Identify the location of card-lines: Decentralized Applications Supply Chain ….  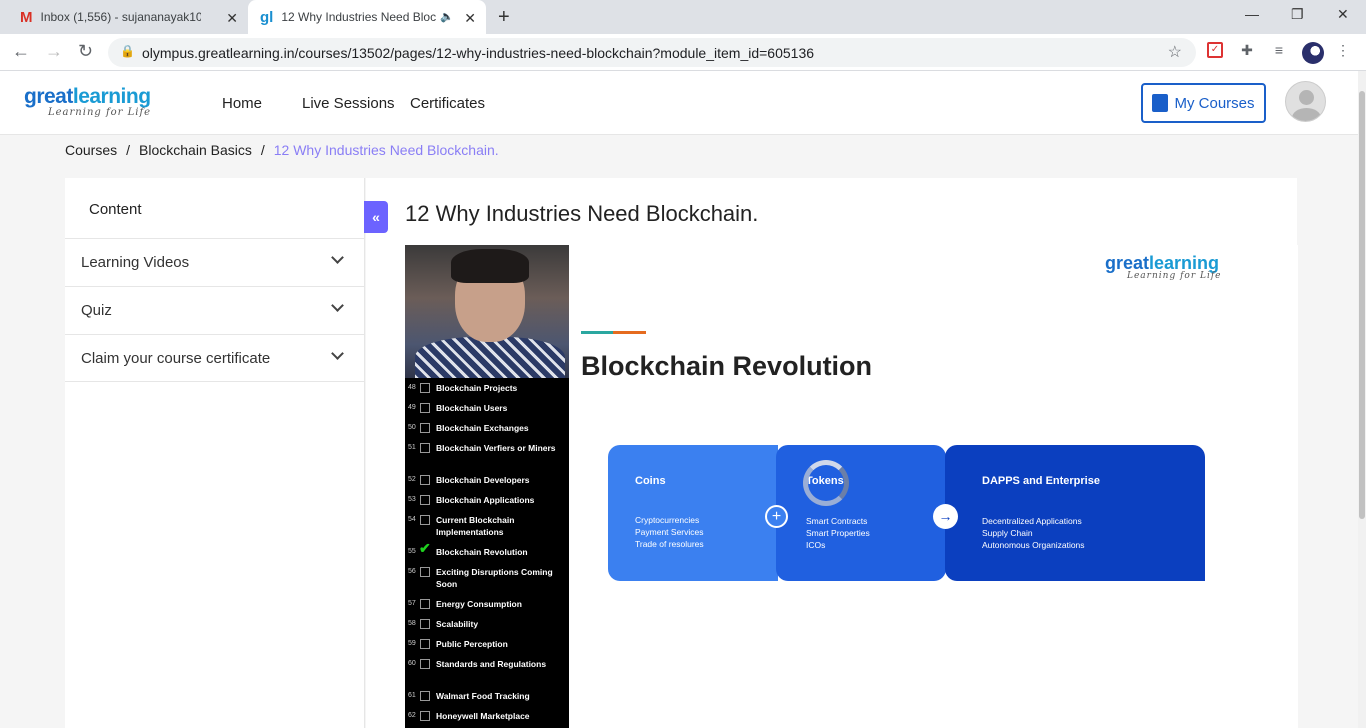
(1033, 533).